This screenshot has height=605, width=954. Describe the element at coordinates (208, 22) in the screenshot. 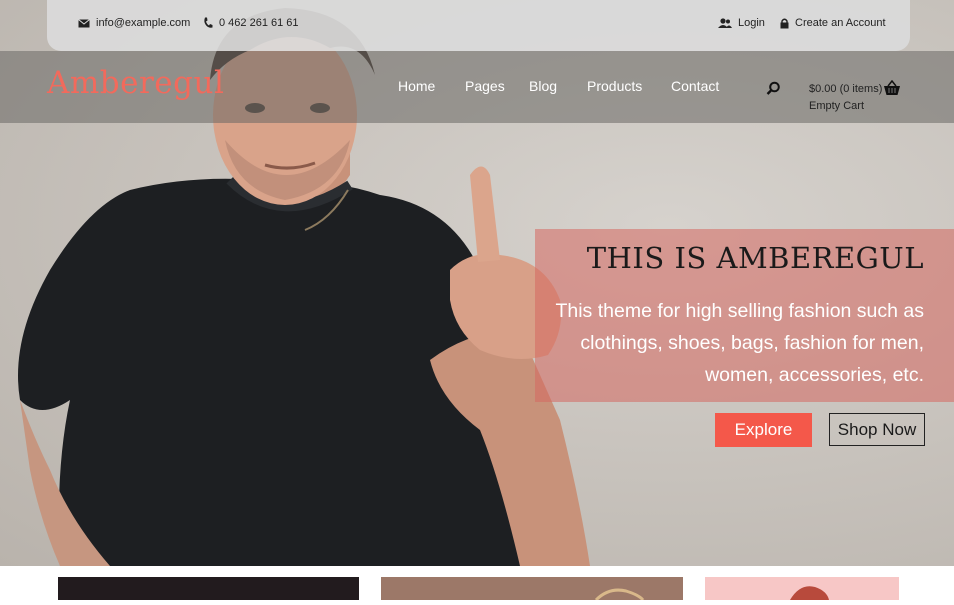

I see `phone-icon` at that location.